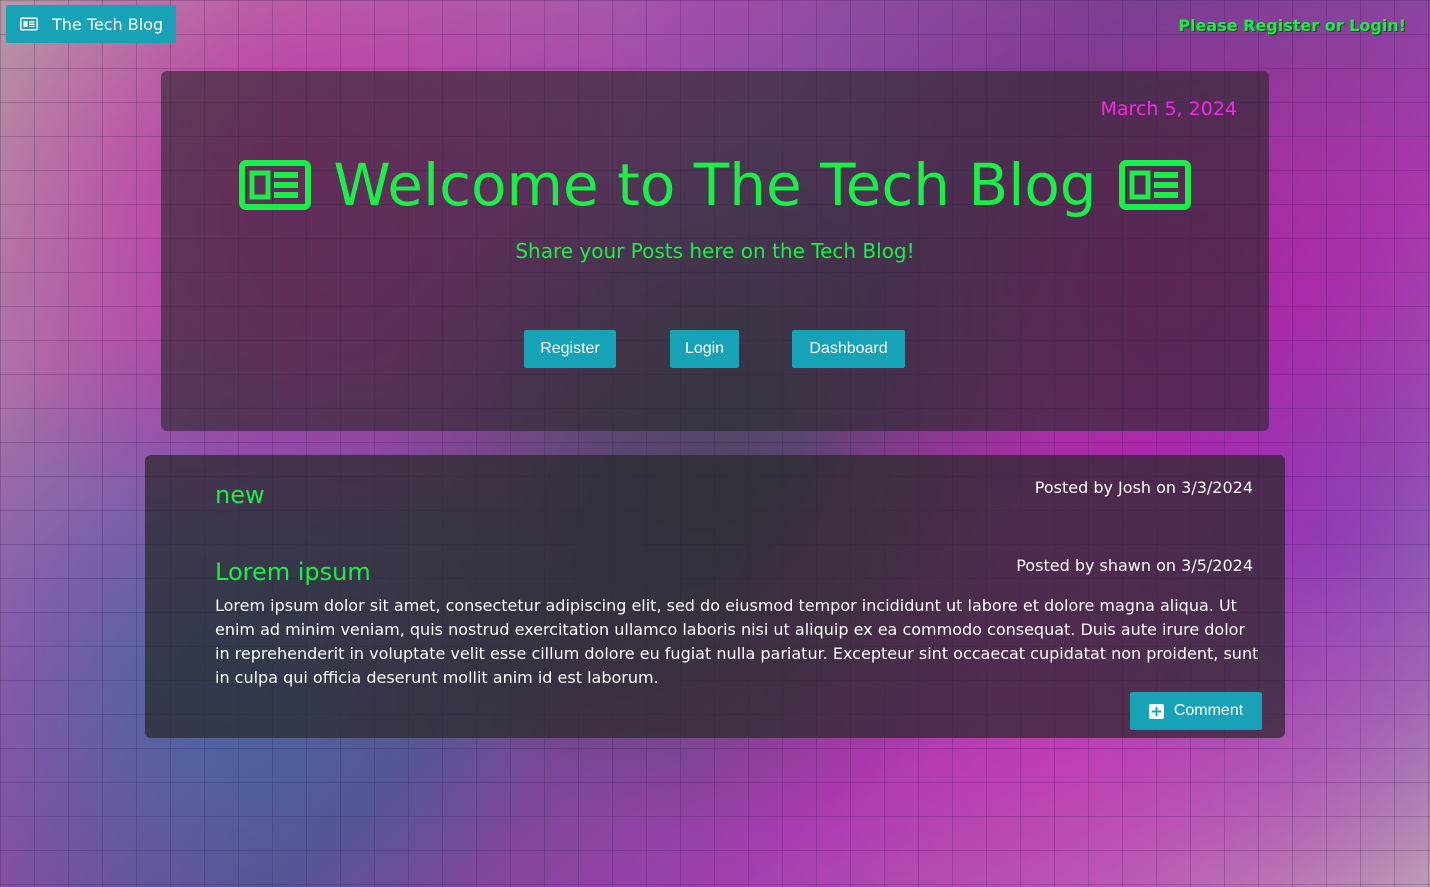  What do you see at coordinates (848, 349) in the screenshot?
I see `dashboard-button: Dashboard` at bounding box center [848, 349].